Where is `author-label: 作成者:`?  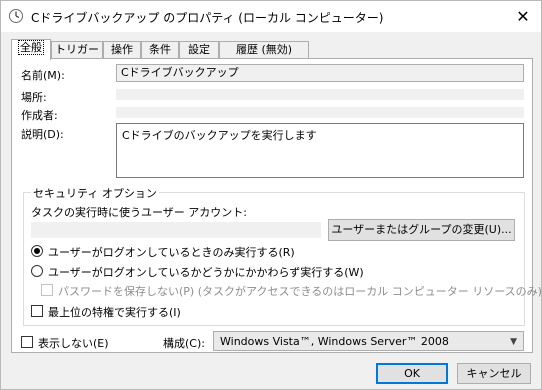
author-label: 作成者: is located at coordinates (39, 115).